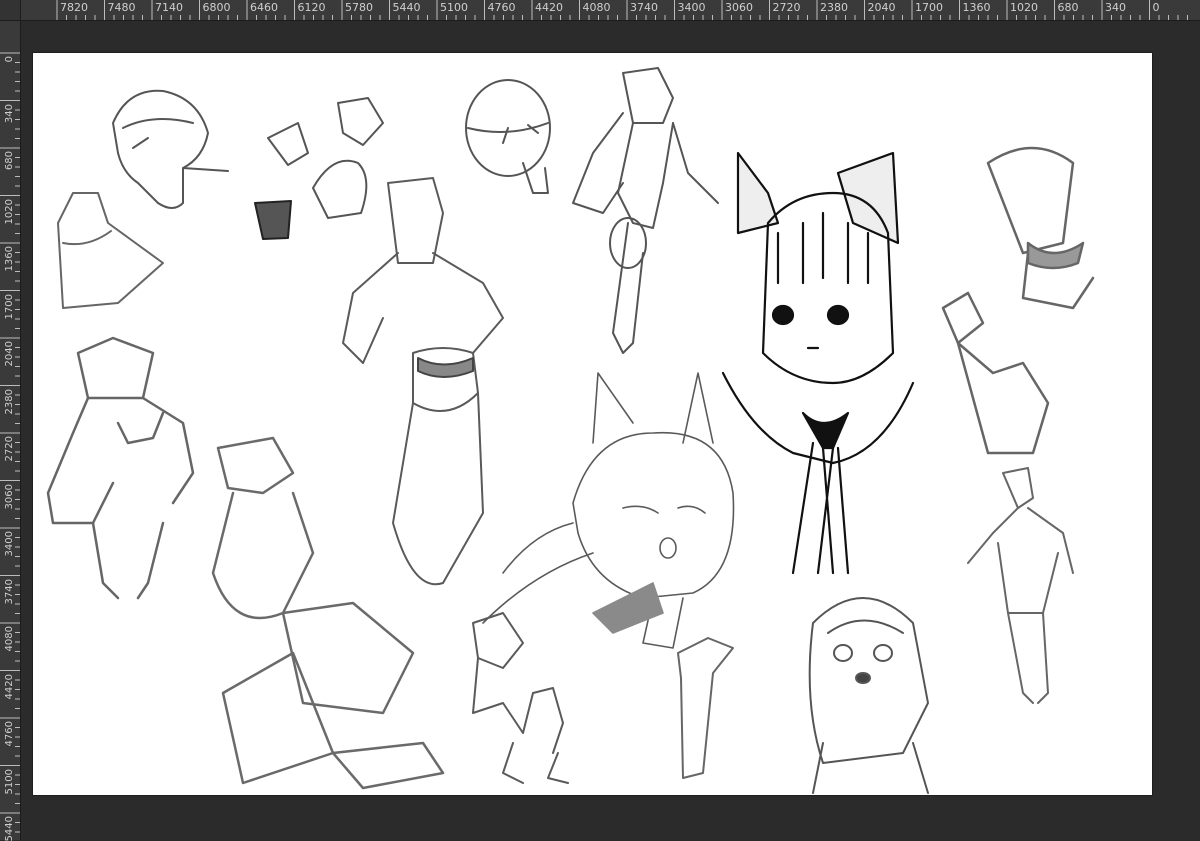 The width and height of the screenshot is (1200, 841). What do you see at coordinates (110, 250) in the screenshot?
I see `sketch-box-head` at bounding box center [110, 250].